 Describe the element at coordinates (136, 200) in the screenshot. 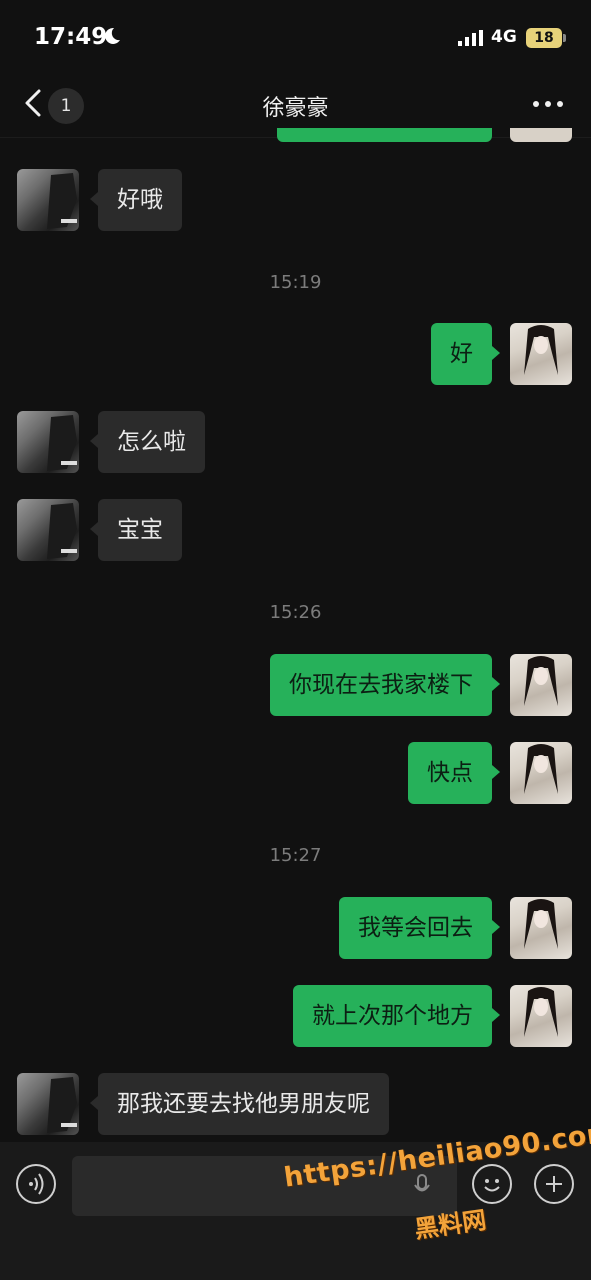

I see `message-bubble-received: 好哦` at that location.